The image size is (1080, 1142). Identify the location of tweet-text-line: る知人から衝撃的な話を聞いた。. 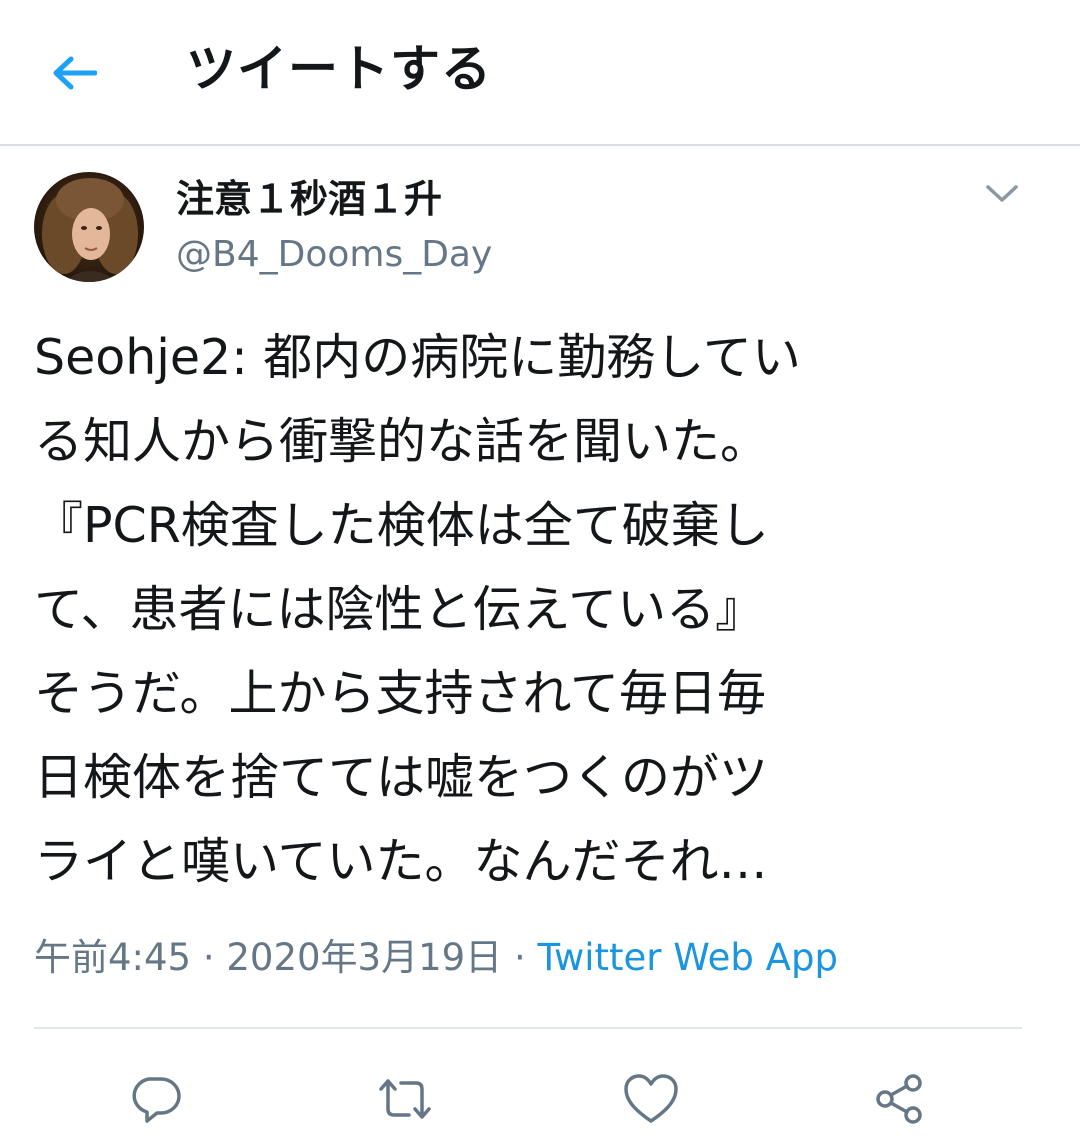
(402, 441).